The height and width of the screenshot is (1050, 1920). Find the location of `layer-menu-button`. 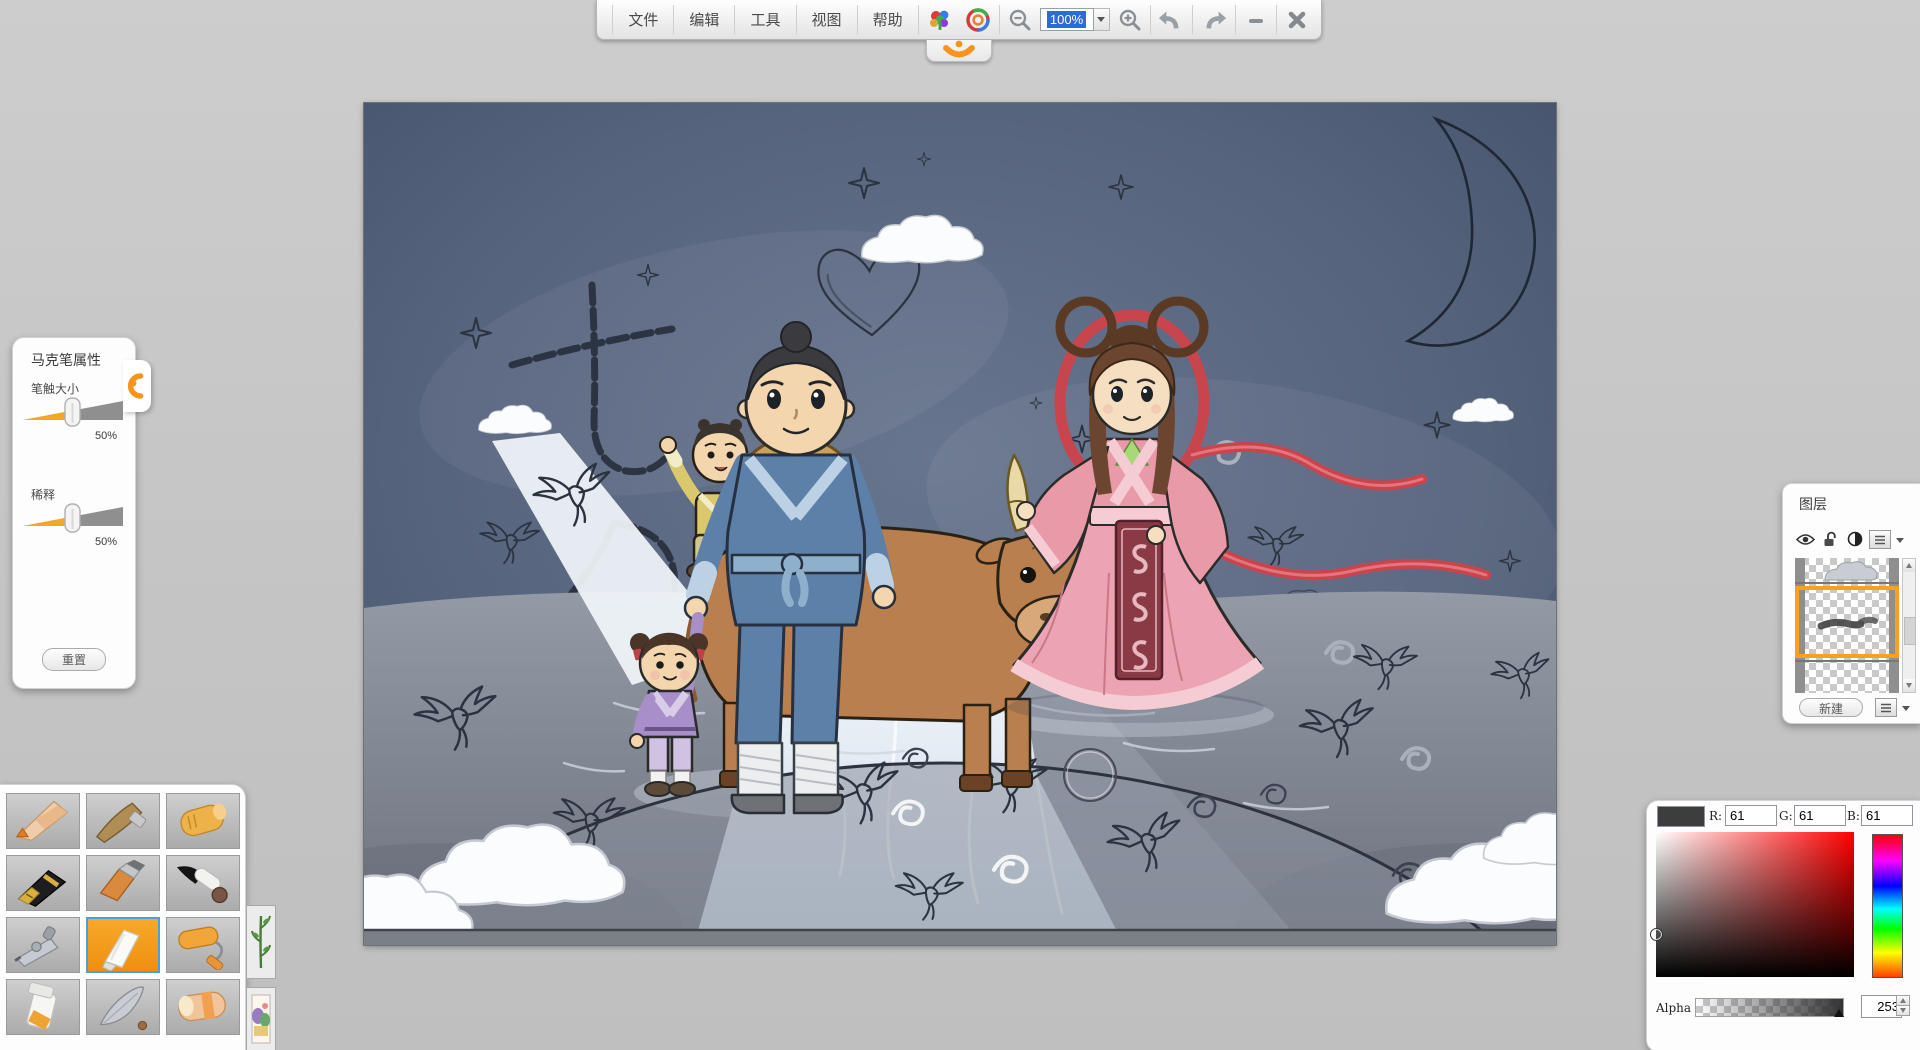

layer-menu-button is located at coordinates (1880, 539).